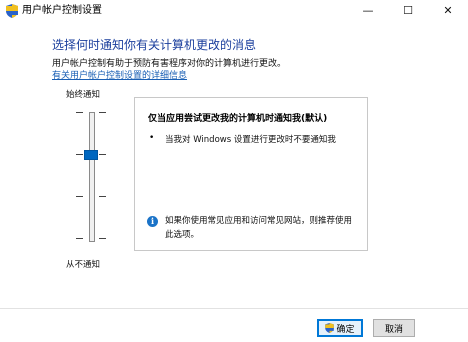 Image resolution: width=468 pixels, height=342 pixels. I want to click on footer-divider, so click(234, 308).